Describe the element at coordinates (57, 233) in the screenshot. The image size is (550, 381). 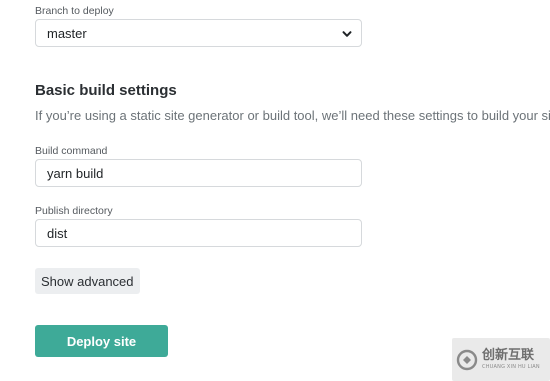
I see `publish-directory-value: dist` at that location.